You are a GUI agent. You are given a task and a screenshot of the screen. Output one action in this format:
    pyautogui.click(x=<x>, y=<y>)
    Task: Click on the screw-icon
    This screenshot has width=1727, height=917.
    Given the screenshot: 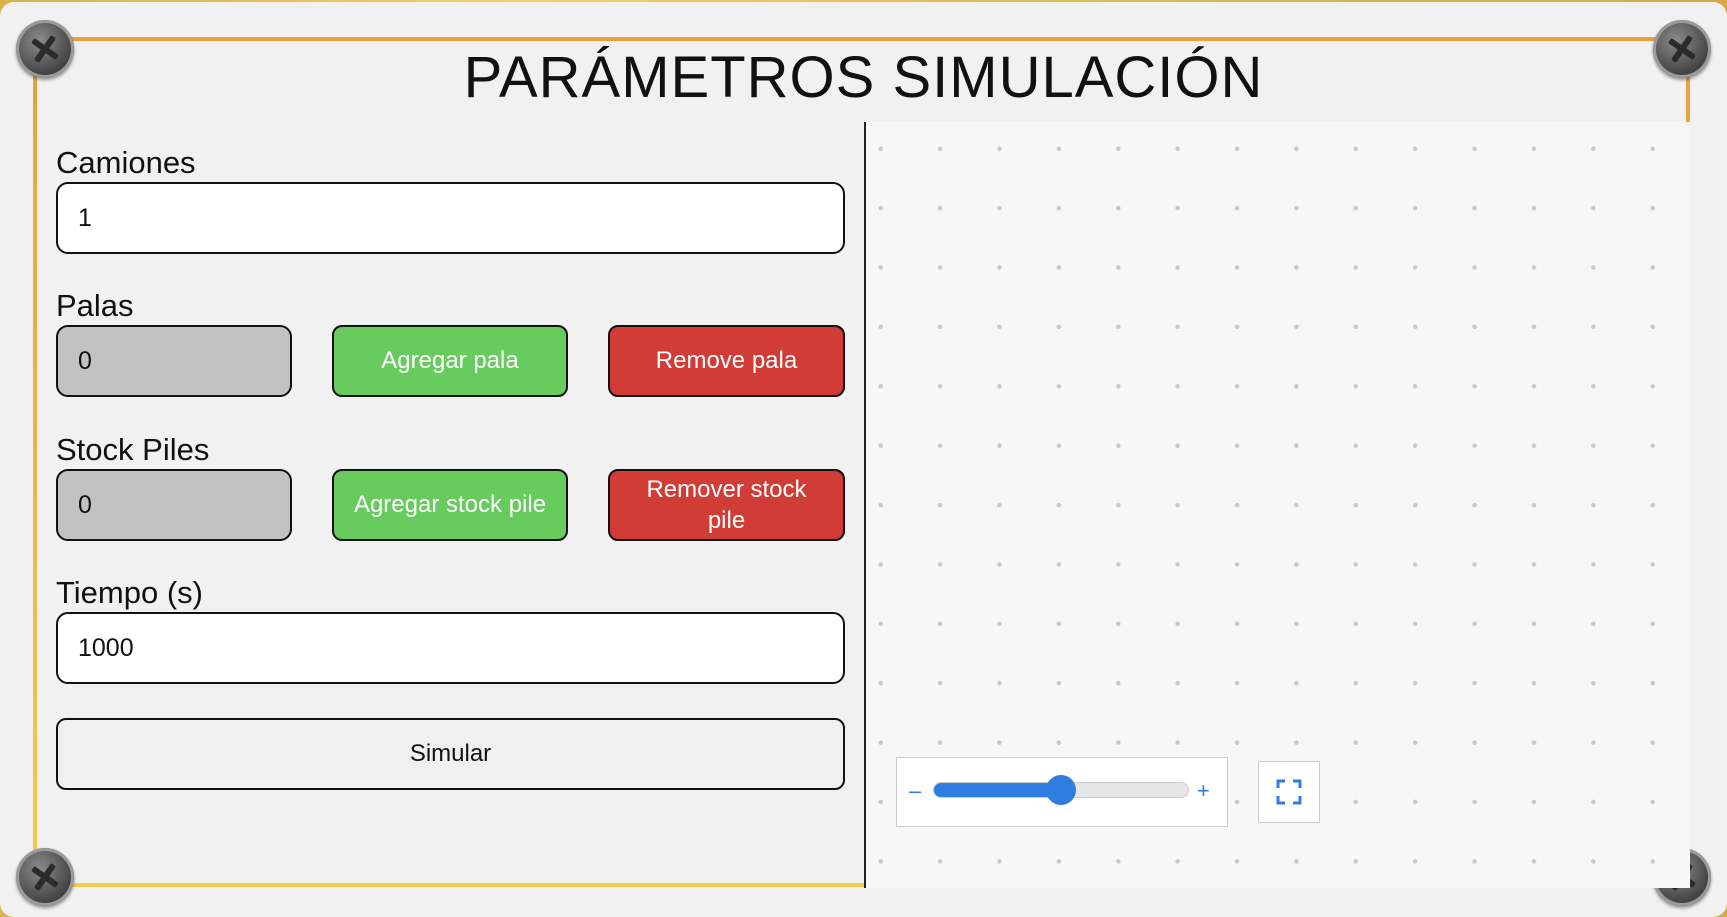 What is the action you would take?
    pyautogui.click(x=45, y=877)
    